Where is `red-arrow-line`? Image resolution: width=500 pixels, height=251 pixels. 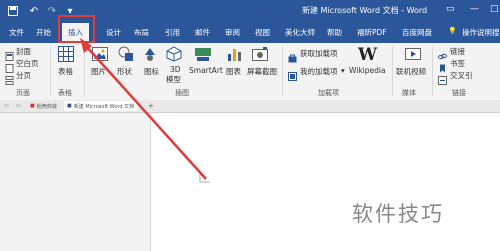
red-arrow-line is located at coordinates (146, 112).